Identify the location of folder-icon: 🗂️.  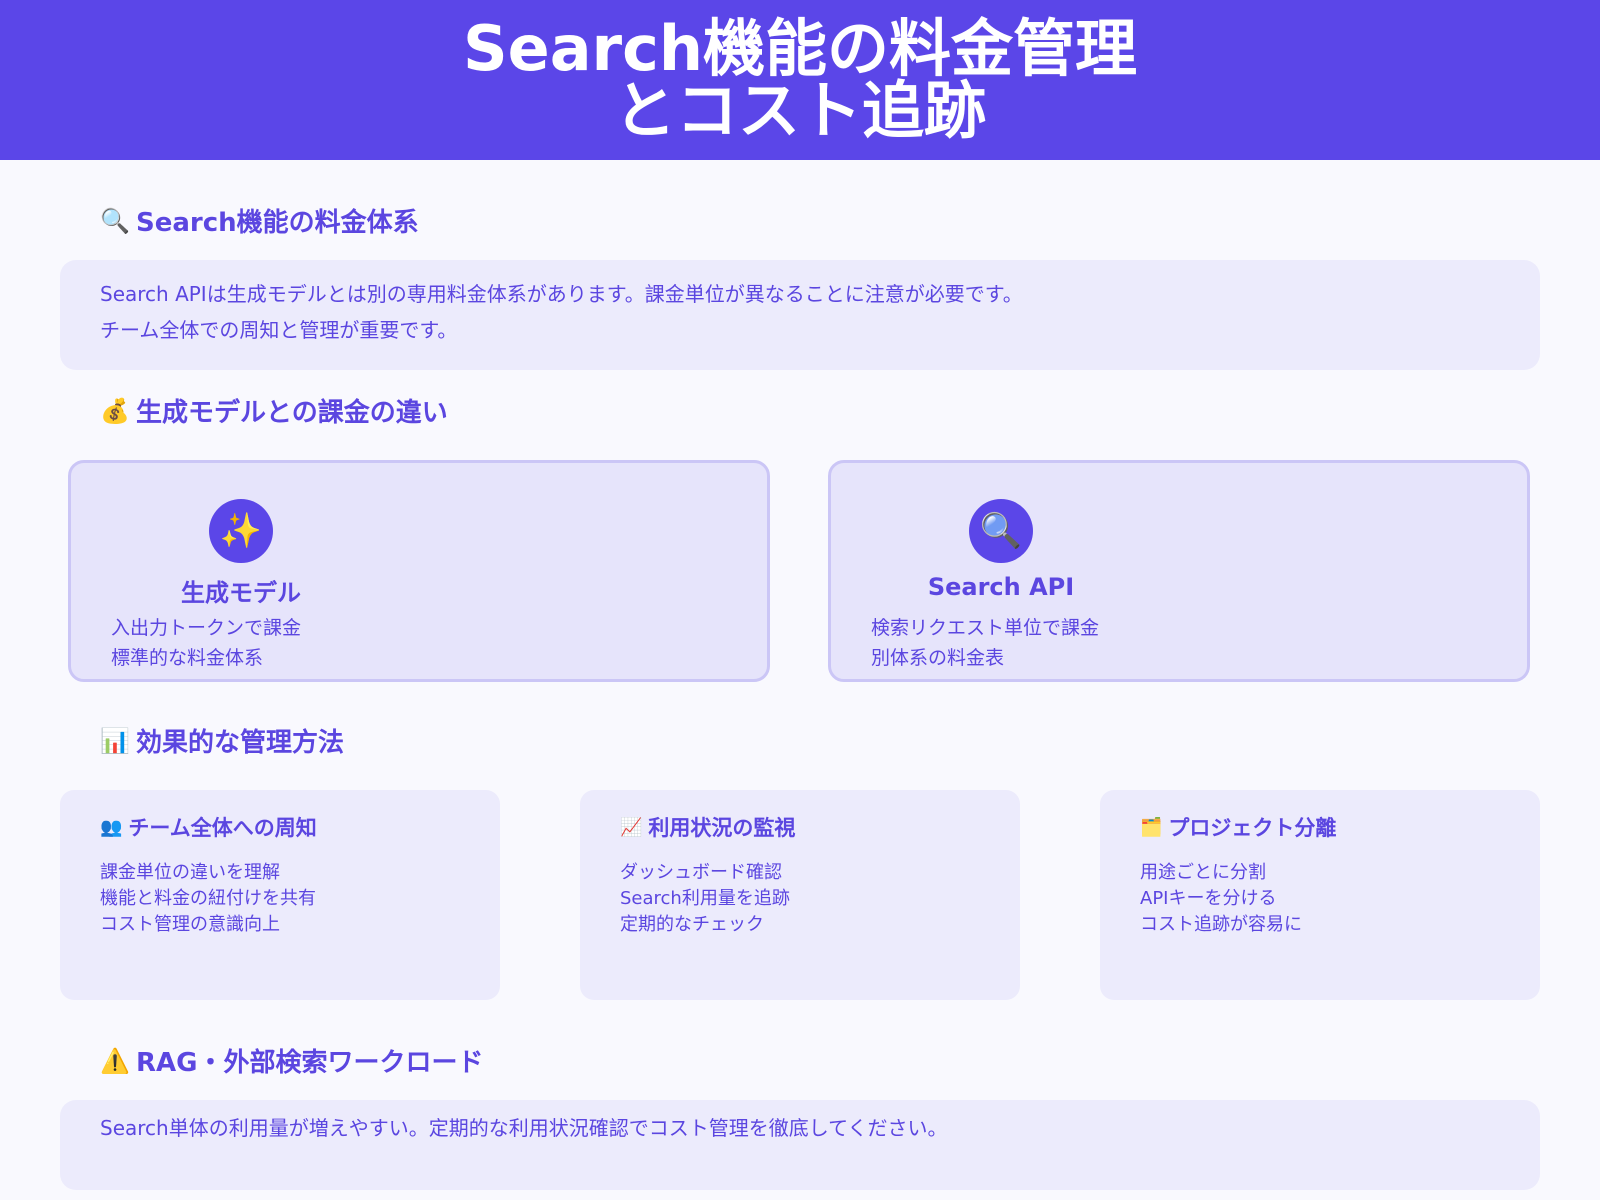
(1151, 827).